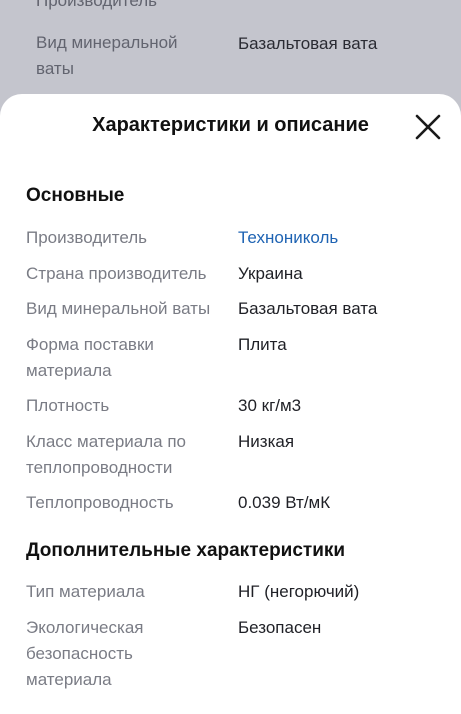 The height and width of the screenshot is (714, 461). I want to click on manufacturer-link: Технониколь, so click(288, 238).